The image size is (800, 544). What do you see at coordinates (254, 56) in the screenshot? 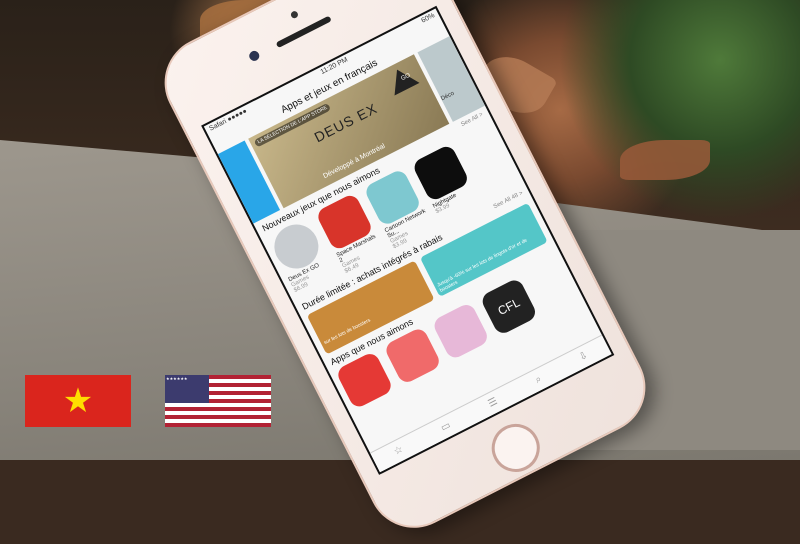
I see `front-camera` at bounding box center [254, 56].